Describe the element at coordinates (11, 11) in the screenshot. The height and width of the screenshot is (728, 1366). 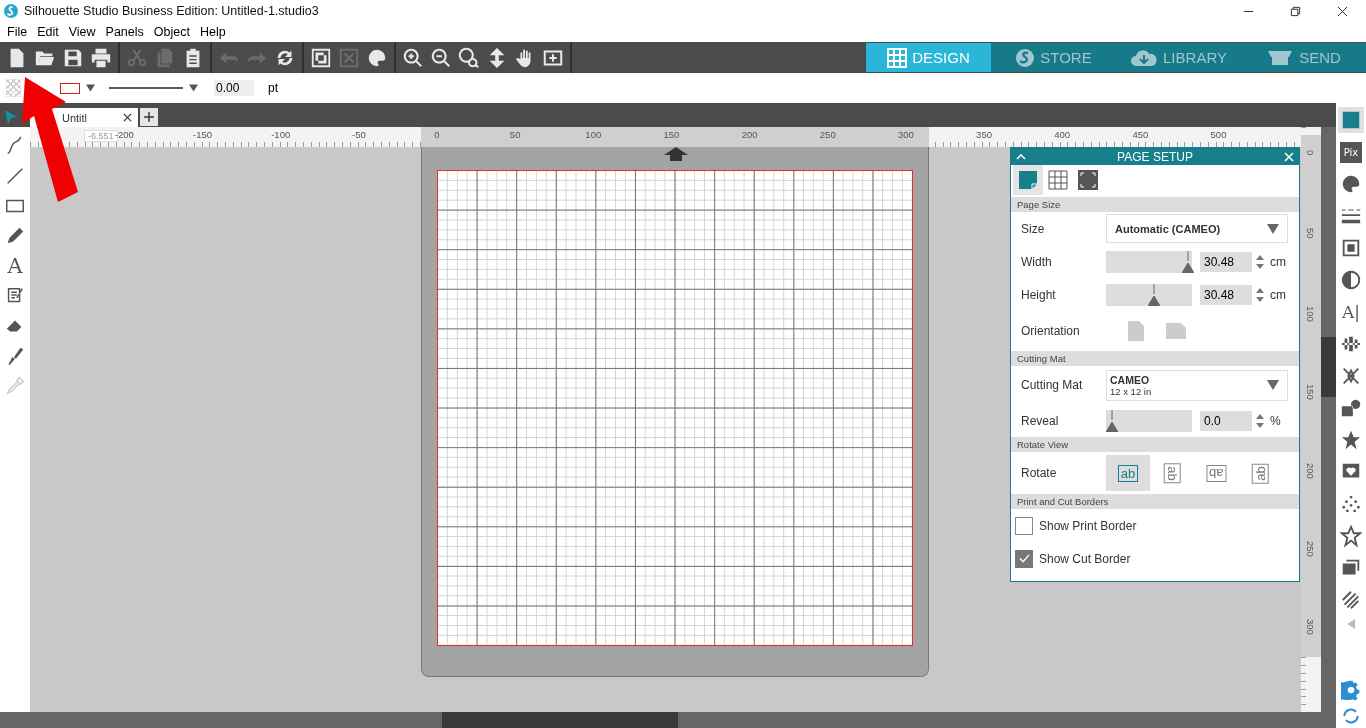
I see `app-logo-icon` at that location.